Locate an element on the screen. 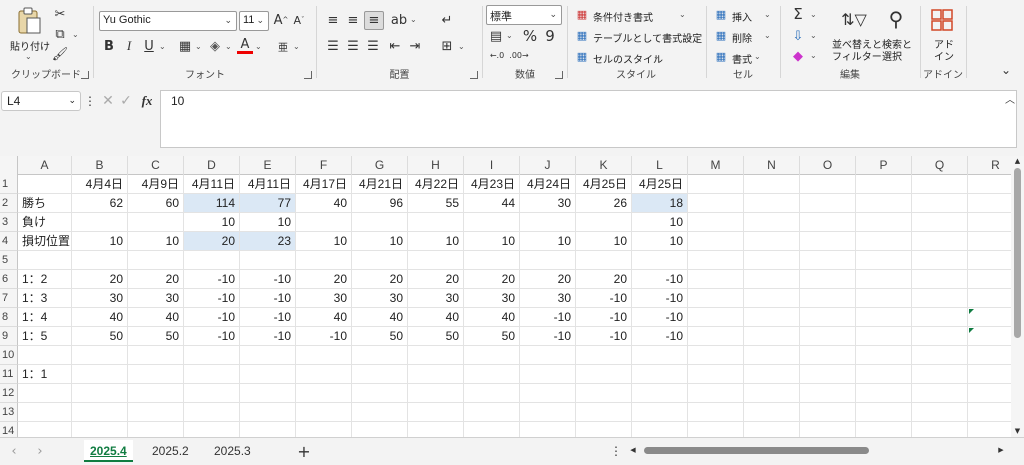  cell-g8: 40 is located at coordinates (380, 317).